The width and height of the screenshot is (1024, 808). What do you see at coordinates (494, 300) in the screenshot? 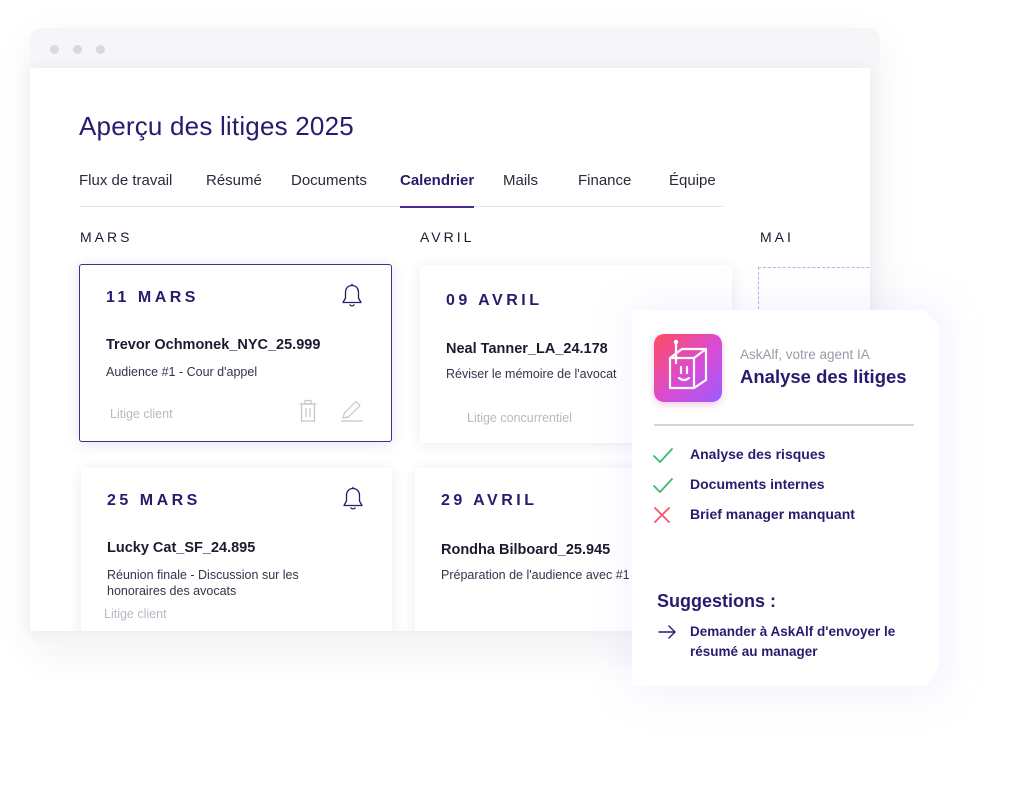
I see `card-date: 09 AVRIL` at bounding box center [494, 300].